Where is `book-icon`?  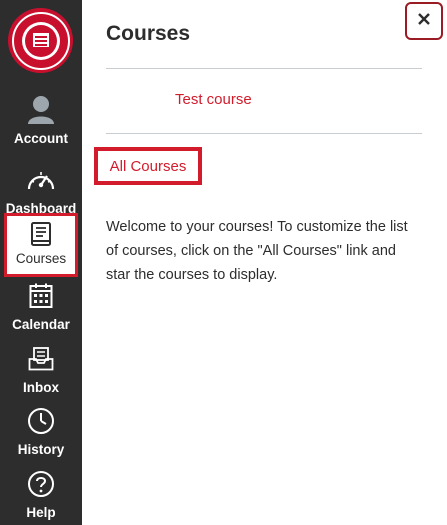 book-icon is located at coordinates (41, 235).